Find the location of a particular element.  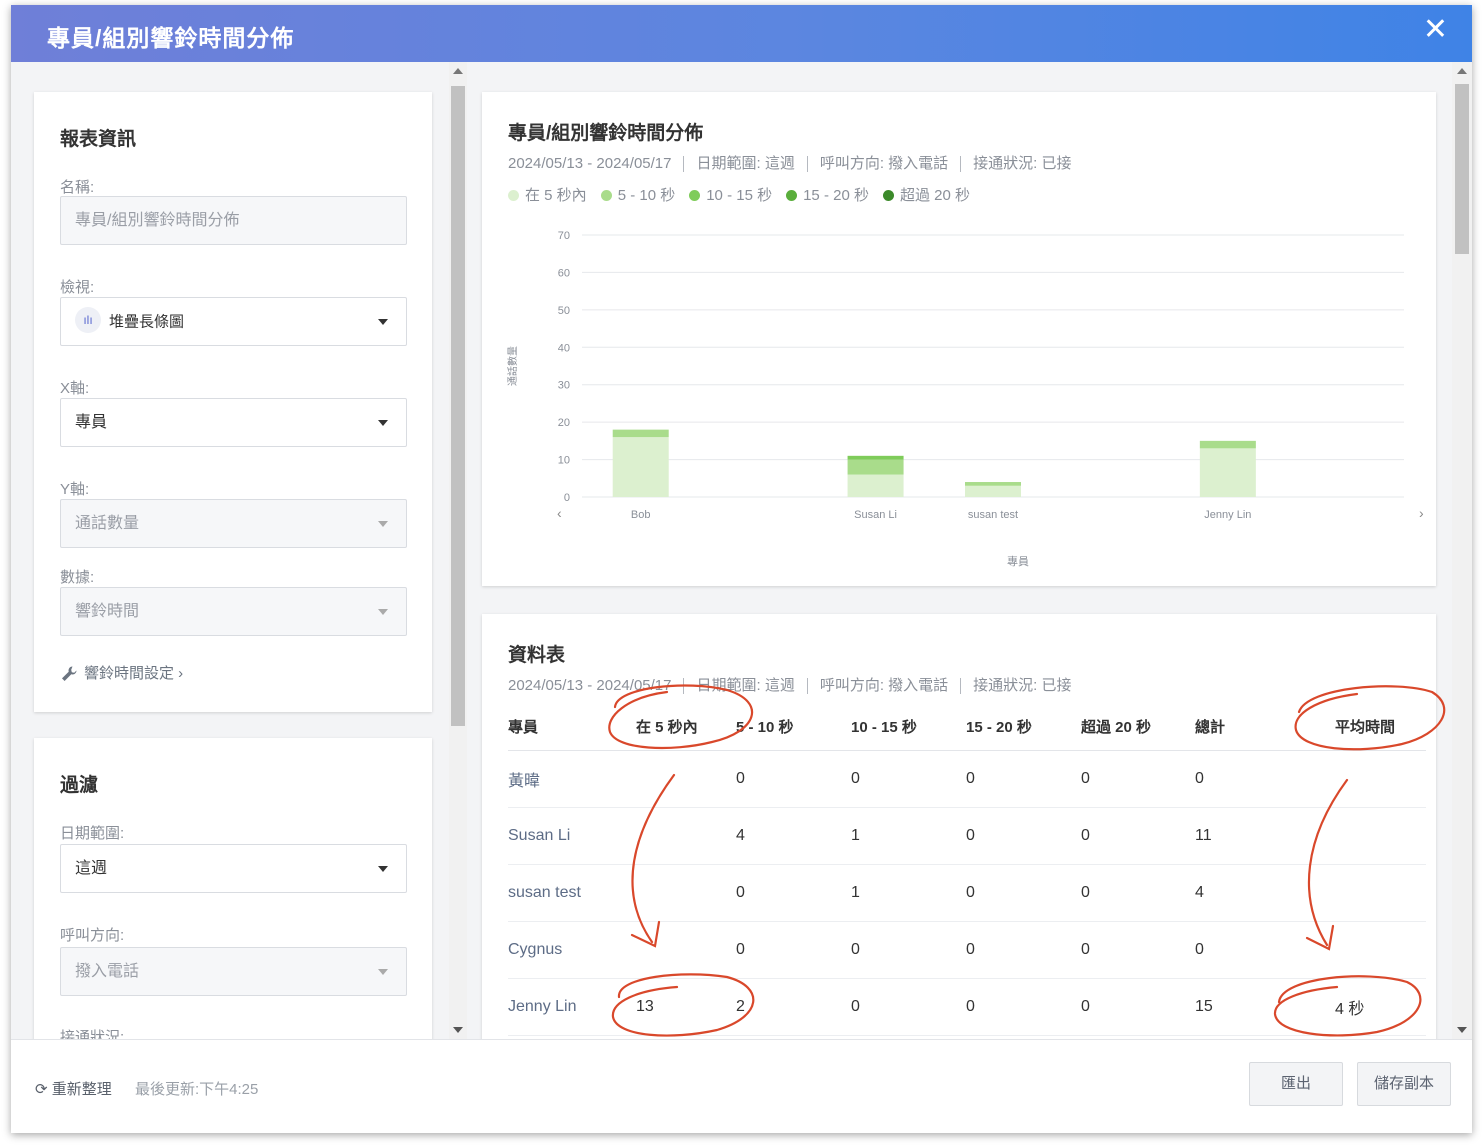

refresh-icon: ⟳ is located at coordinates (41, 1089).